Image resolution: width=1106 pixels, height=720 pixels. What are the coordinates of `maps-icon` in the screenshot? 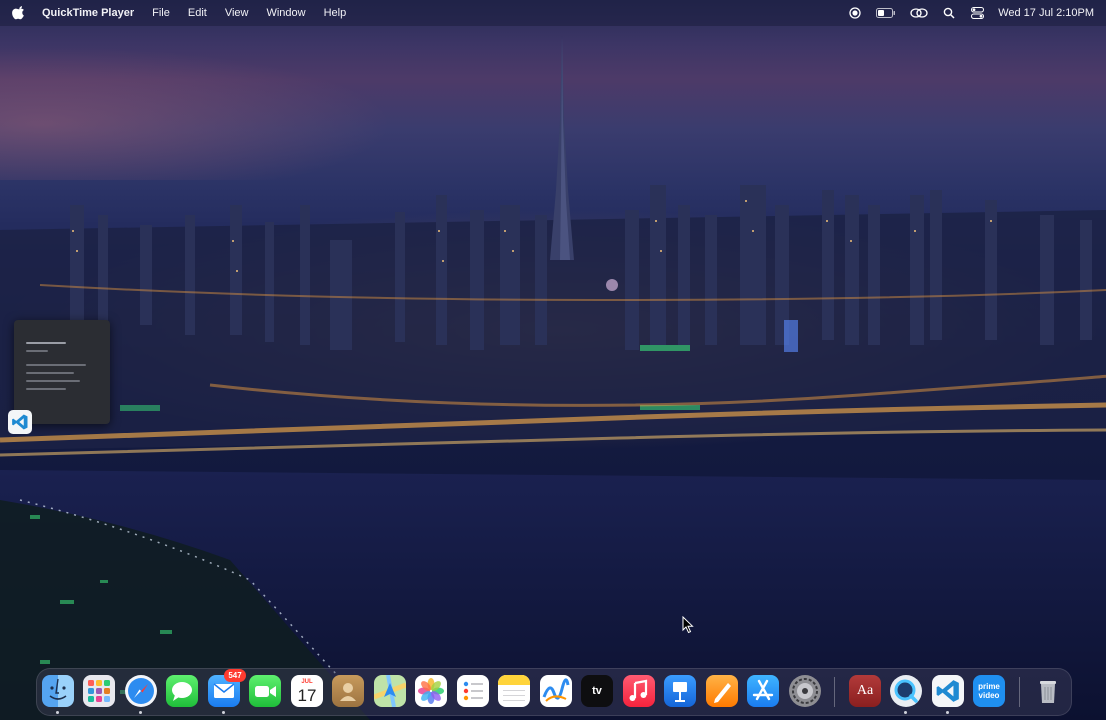 It's located at (390, 691).